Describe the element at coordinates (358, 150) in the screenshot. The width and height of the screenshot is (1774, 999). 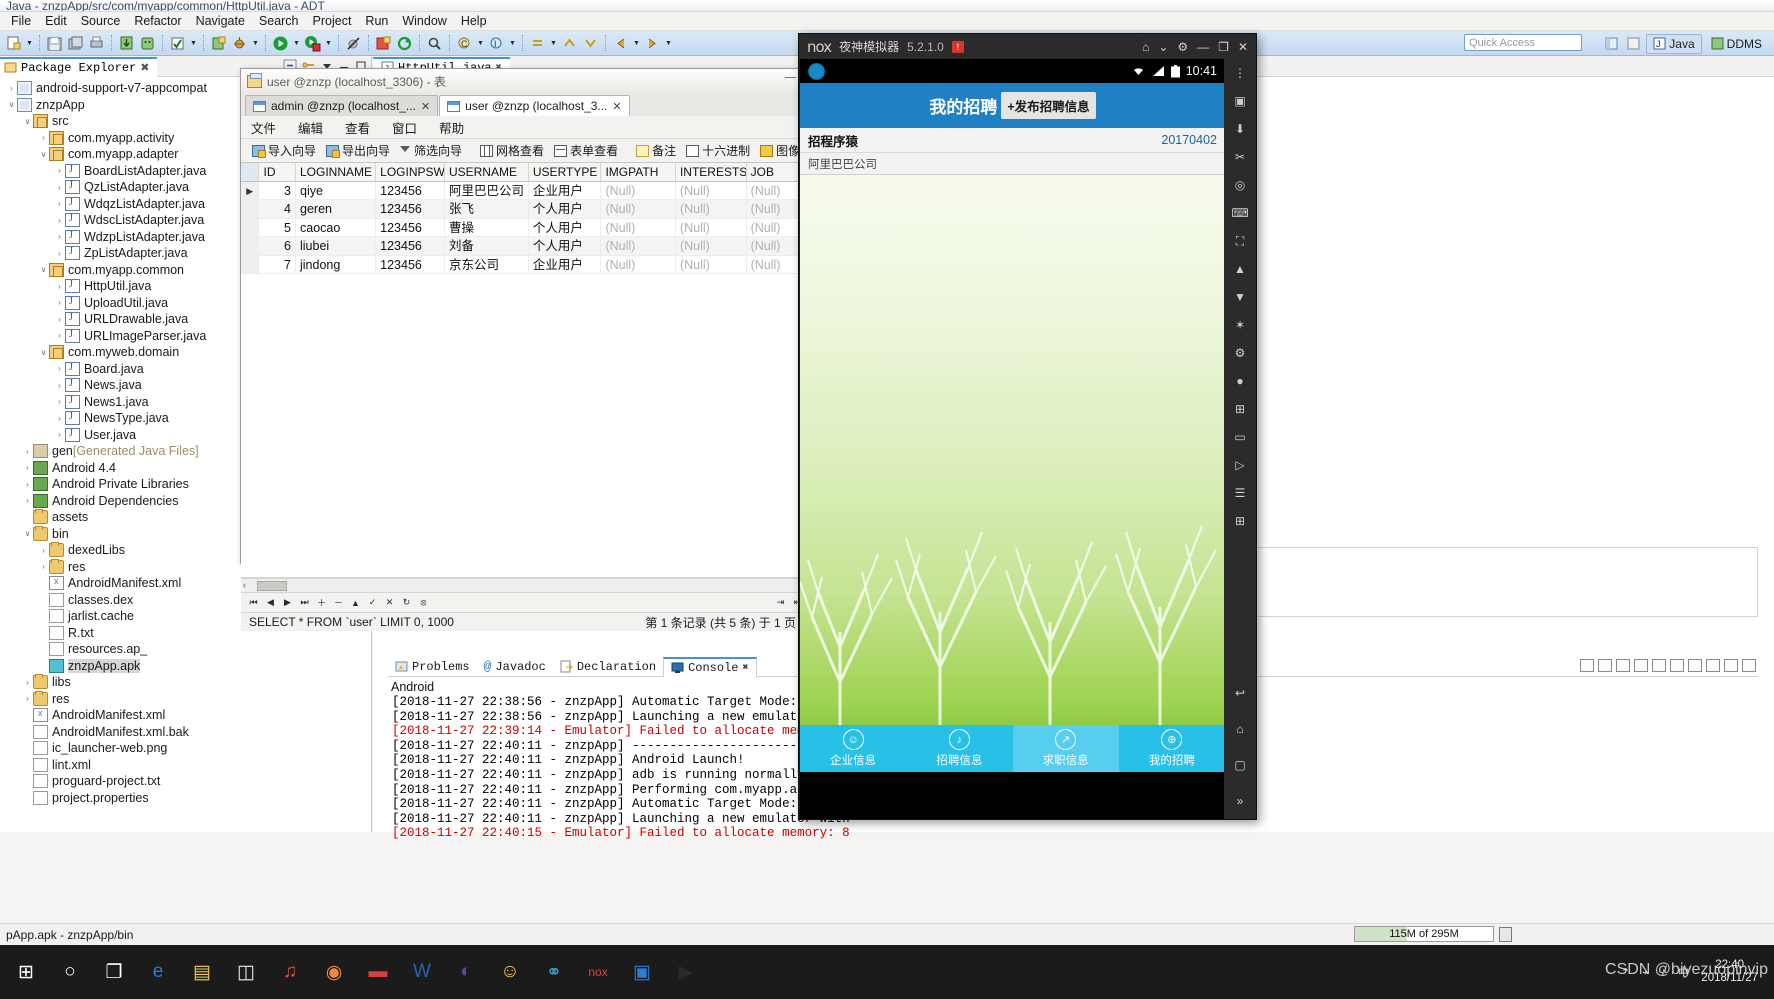
I see `export-wizard-button: 导出向导` at that location.